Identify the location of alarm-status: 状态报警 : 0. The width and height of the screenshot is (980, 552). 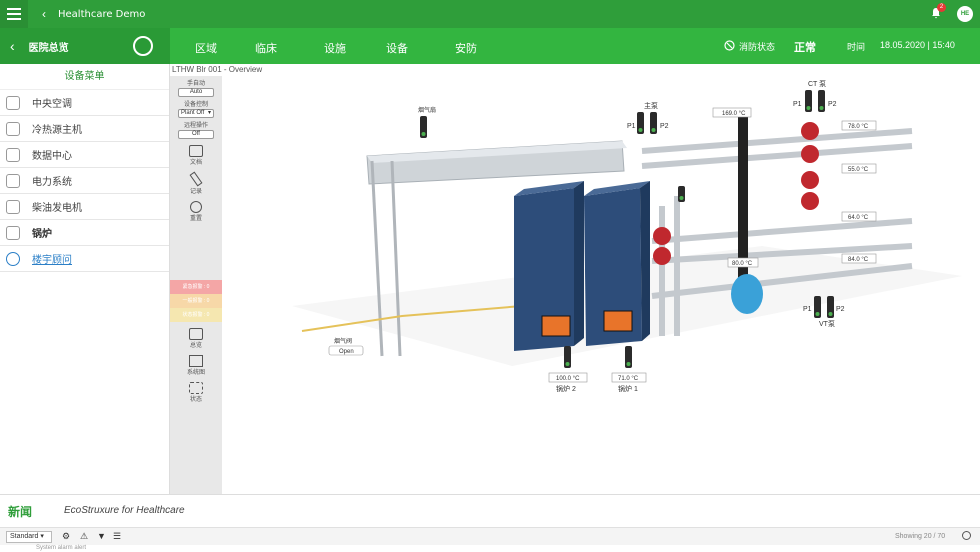
(196, 315).